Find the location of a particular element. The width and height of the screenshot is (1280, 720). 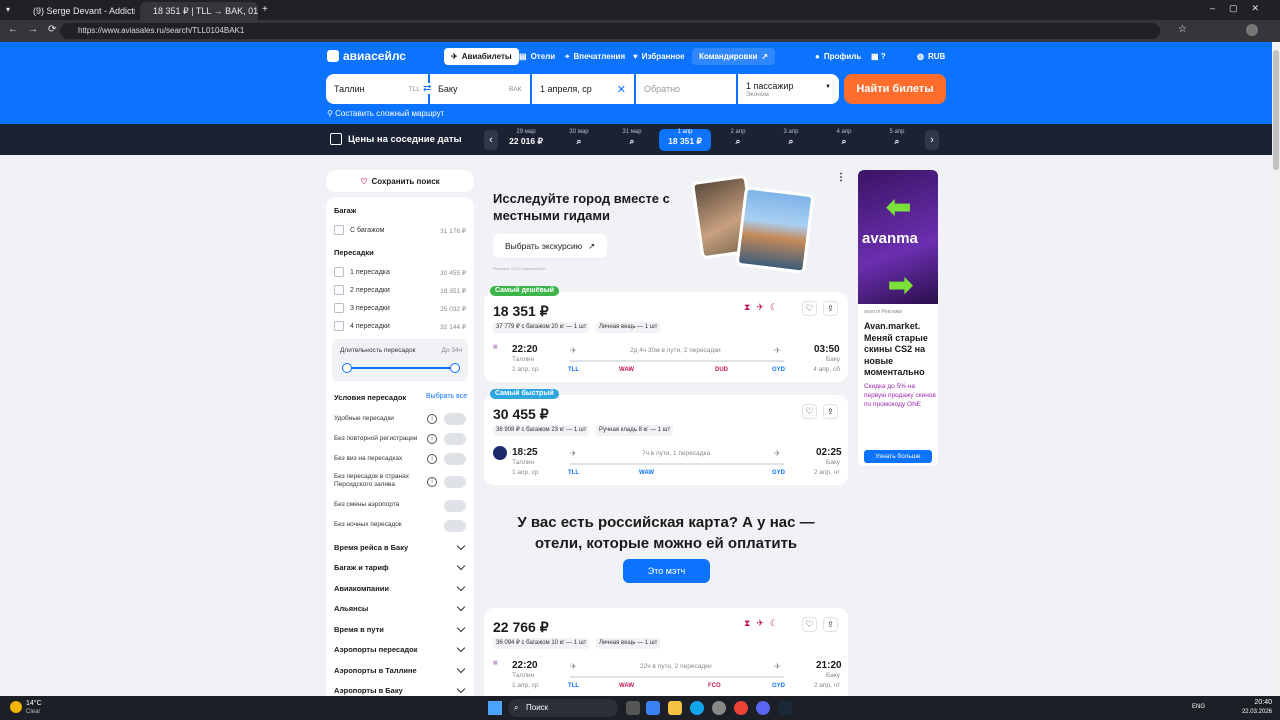

prev-dates-button: ‹ is located at coordinates (491, 140).